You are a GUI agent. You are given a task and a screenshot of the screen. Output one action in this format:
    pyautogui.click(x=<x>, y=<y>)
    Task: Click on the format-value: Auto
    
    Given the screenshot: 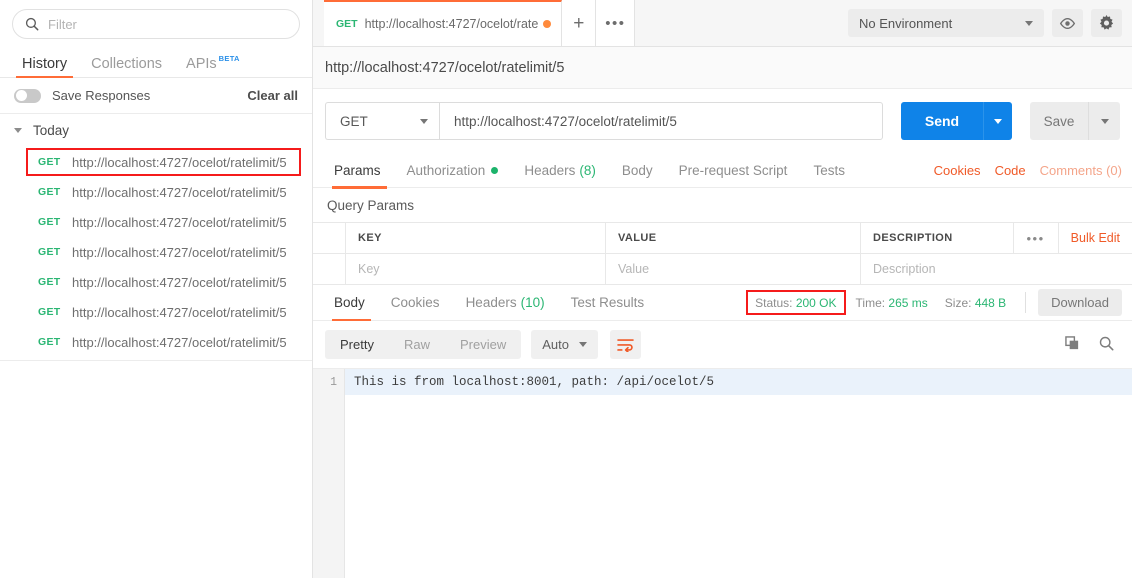 What is the action you would take?
    pyautogui.click(x=555, y=344)
    